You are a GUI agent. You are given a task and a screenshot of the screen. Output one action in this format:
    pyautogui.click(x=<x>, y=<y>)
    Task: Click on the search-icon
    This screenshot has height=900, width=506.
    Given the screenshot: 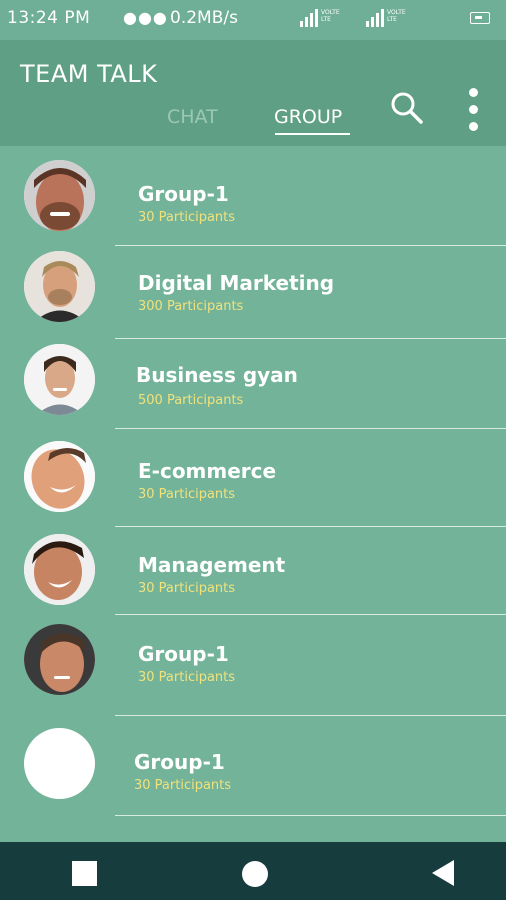 What is the action you would take?
    pyautogui.click(x=407, y=108)
    